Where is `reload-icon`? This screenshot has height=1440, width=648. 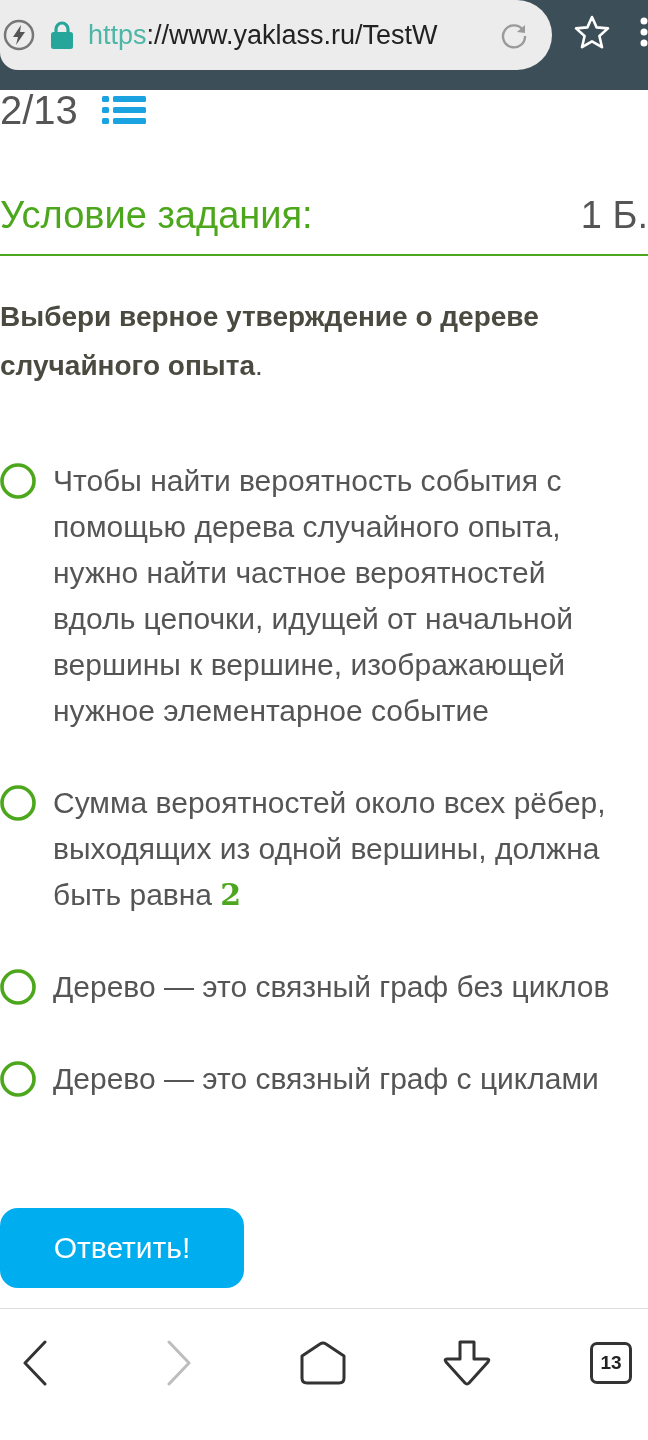 reload-icon is located at coordinates (514, 35).